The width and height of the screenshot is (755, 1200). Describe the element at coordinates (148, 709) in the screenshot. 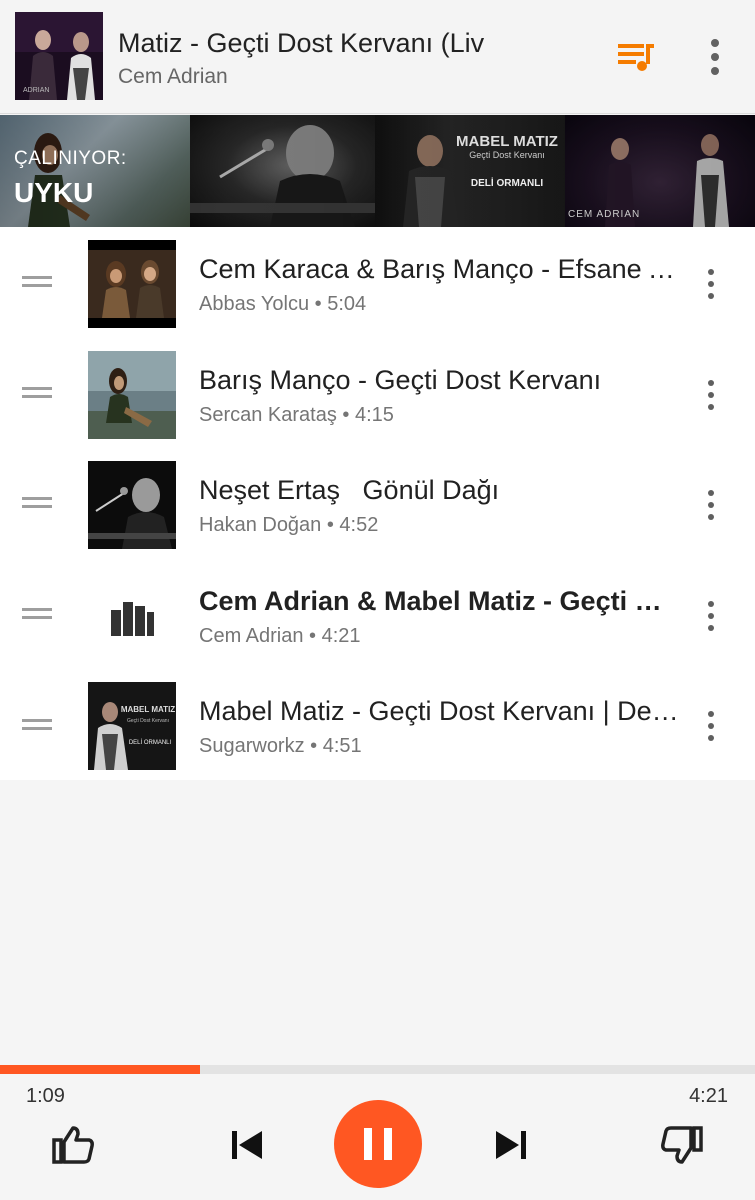

I see `thumb-logo-line-1: MABEL MATIZ` at that location.